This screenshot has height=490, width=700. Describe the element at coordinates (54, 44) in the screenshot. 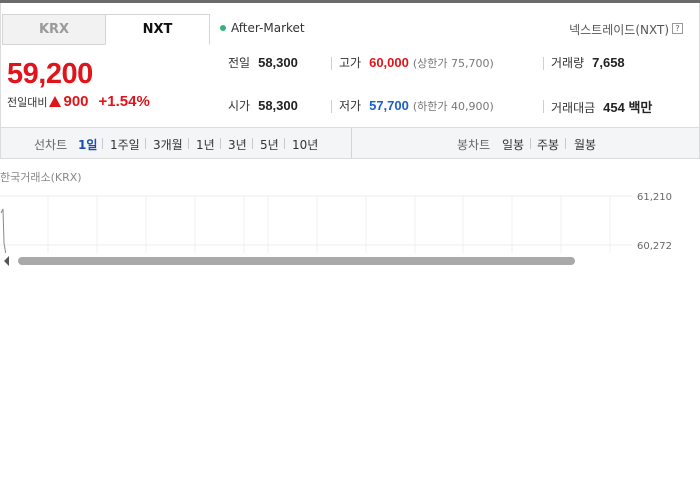

I see `tab-divider` at that location.